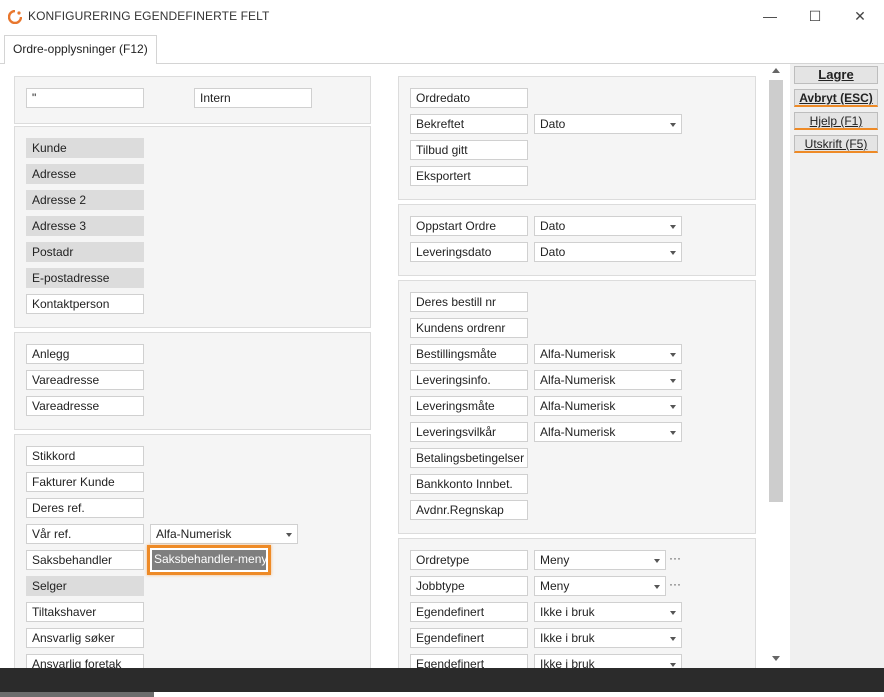 Image resolution: width=884 pixels, height=697 pixels. Describe the element at coordinates (836, 121) in the screenshot. I see `help-button: Hjelp (F1)` at that location.